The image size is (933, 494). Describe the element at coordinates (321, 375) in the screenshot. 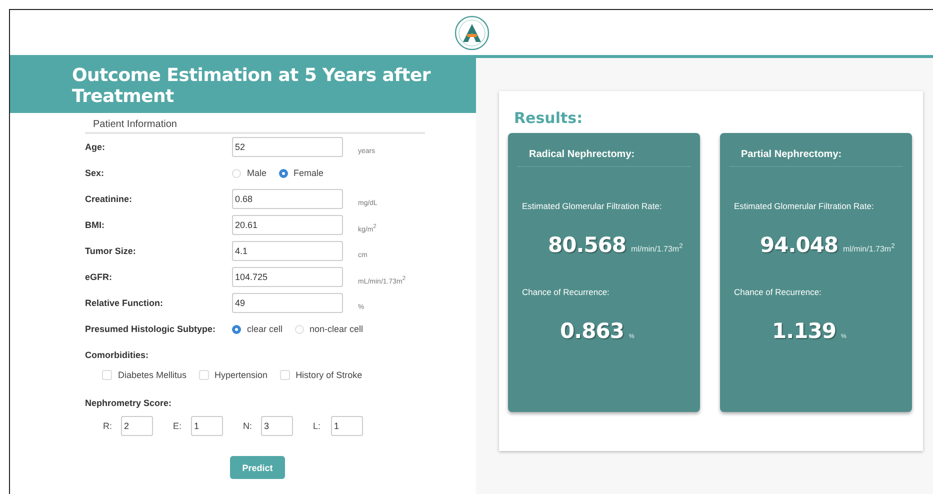

I see `checkbox-option: History of Stroke` at that location.